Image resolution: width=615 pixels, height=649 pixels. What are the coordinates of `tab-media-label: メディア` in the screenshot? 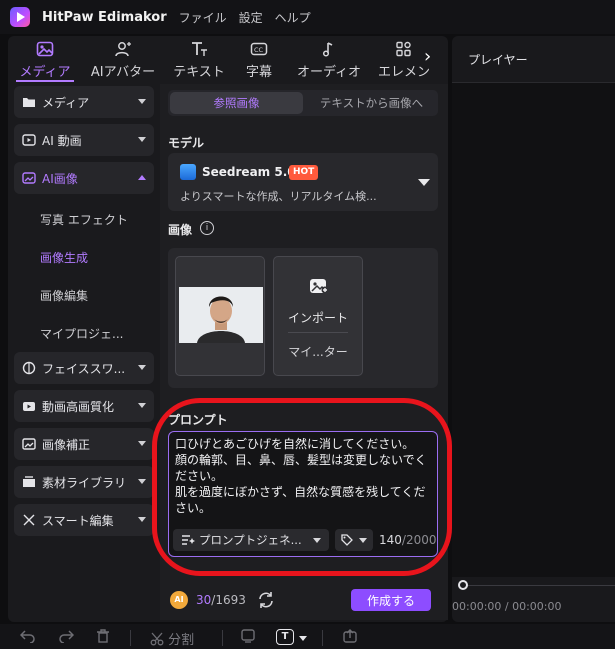 It's located at (45, 72).